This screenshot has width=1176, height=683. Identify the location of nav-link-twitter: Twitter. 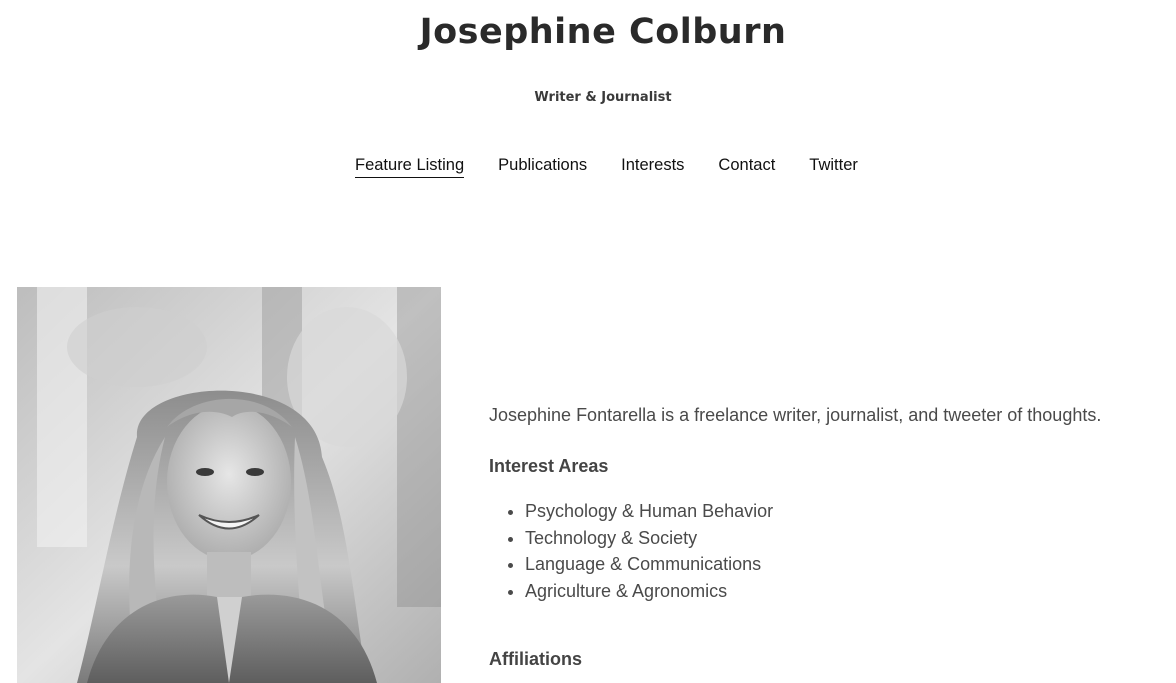
(833, 167).